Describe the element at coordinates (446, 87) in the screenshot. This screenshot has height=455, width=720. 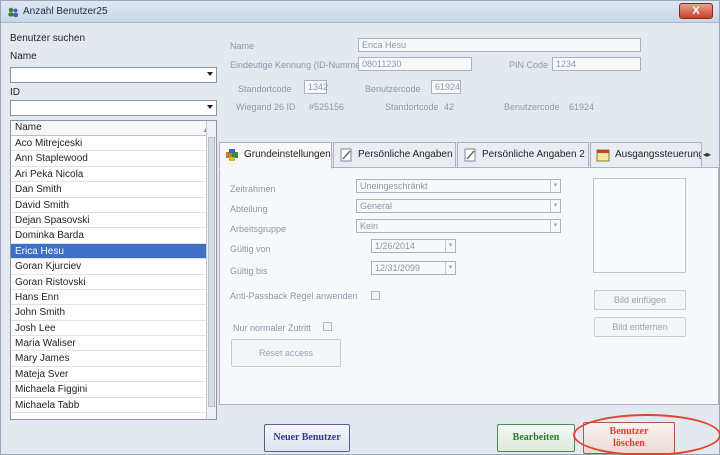
I see `user-code-field: 61924` at that location.